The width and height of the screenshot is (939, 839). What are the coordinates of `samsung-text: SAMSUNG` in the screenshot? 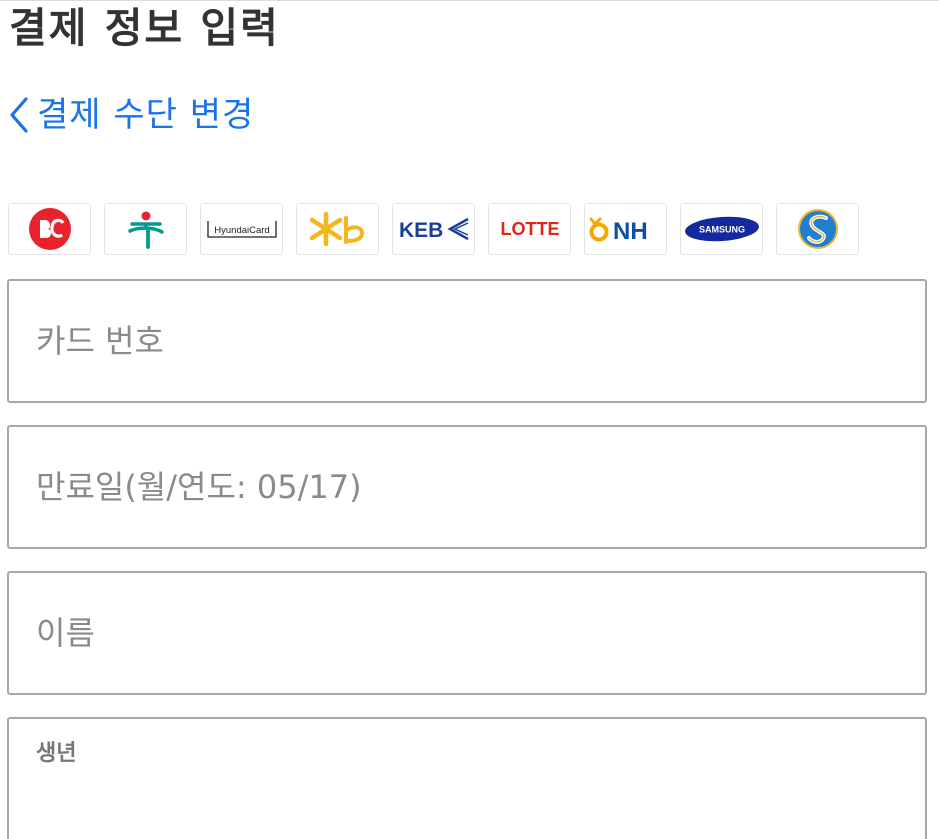 It's located at (721, 230).